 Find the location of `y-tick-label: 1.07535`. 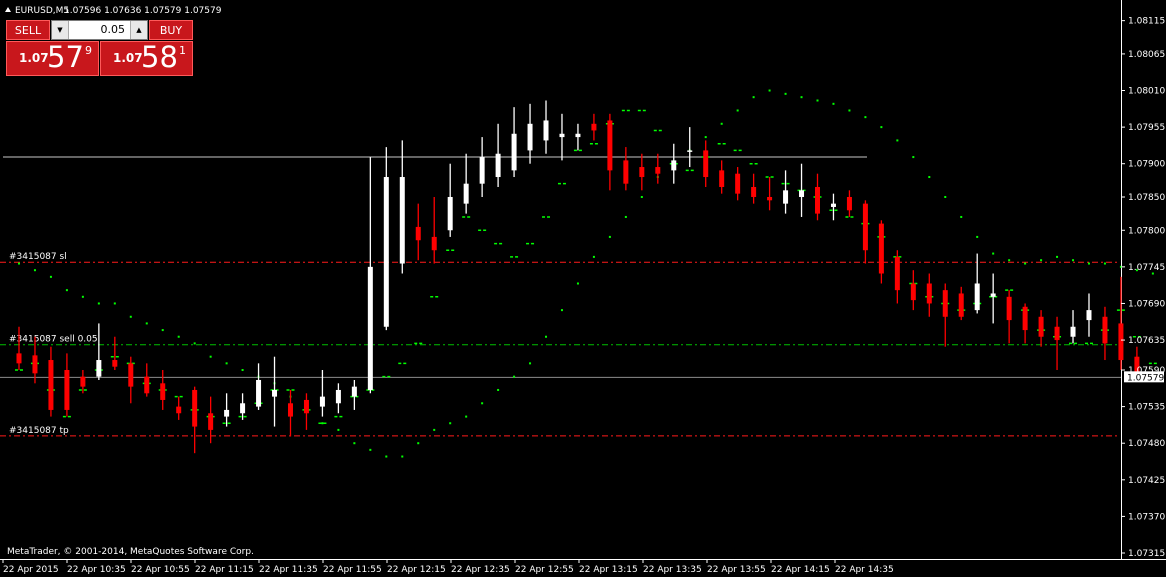

y-tick-label: 1.07535 is located at coordinates (1146, 408).